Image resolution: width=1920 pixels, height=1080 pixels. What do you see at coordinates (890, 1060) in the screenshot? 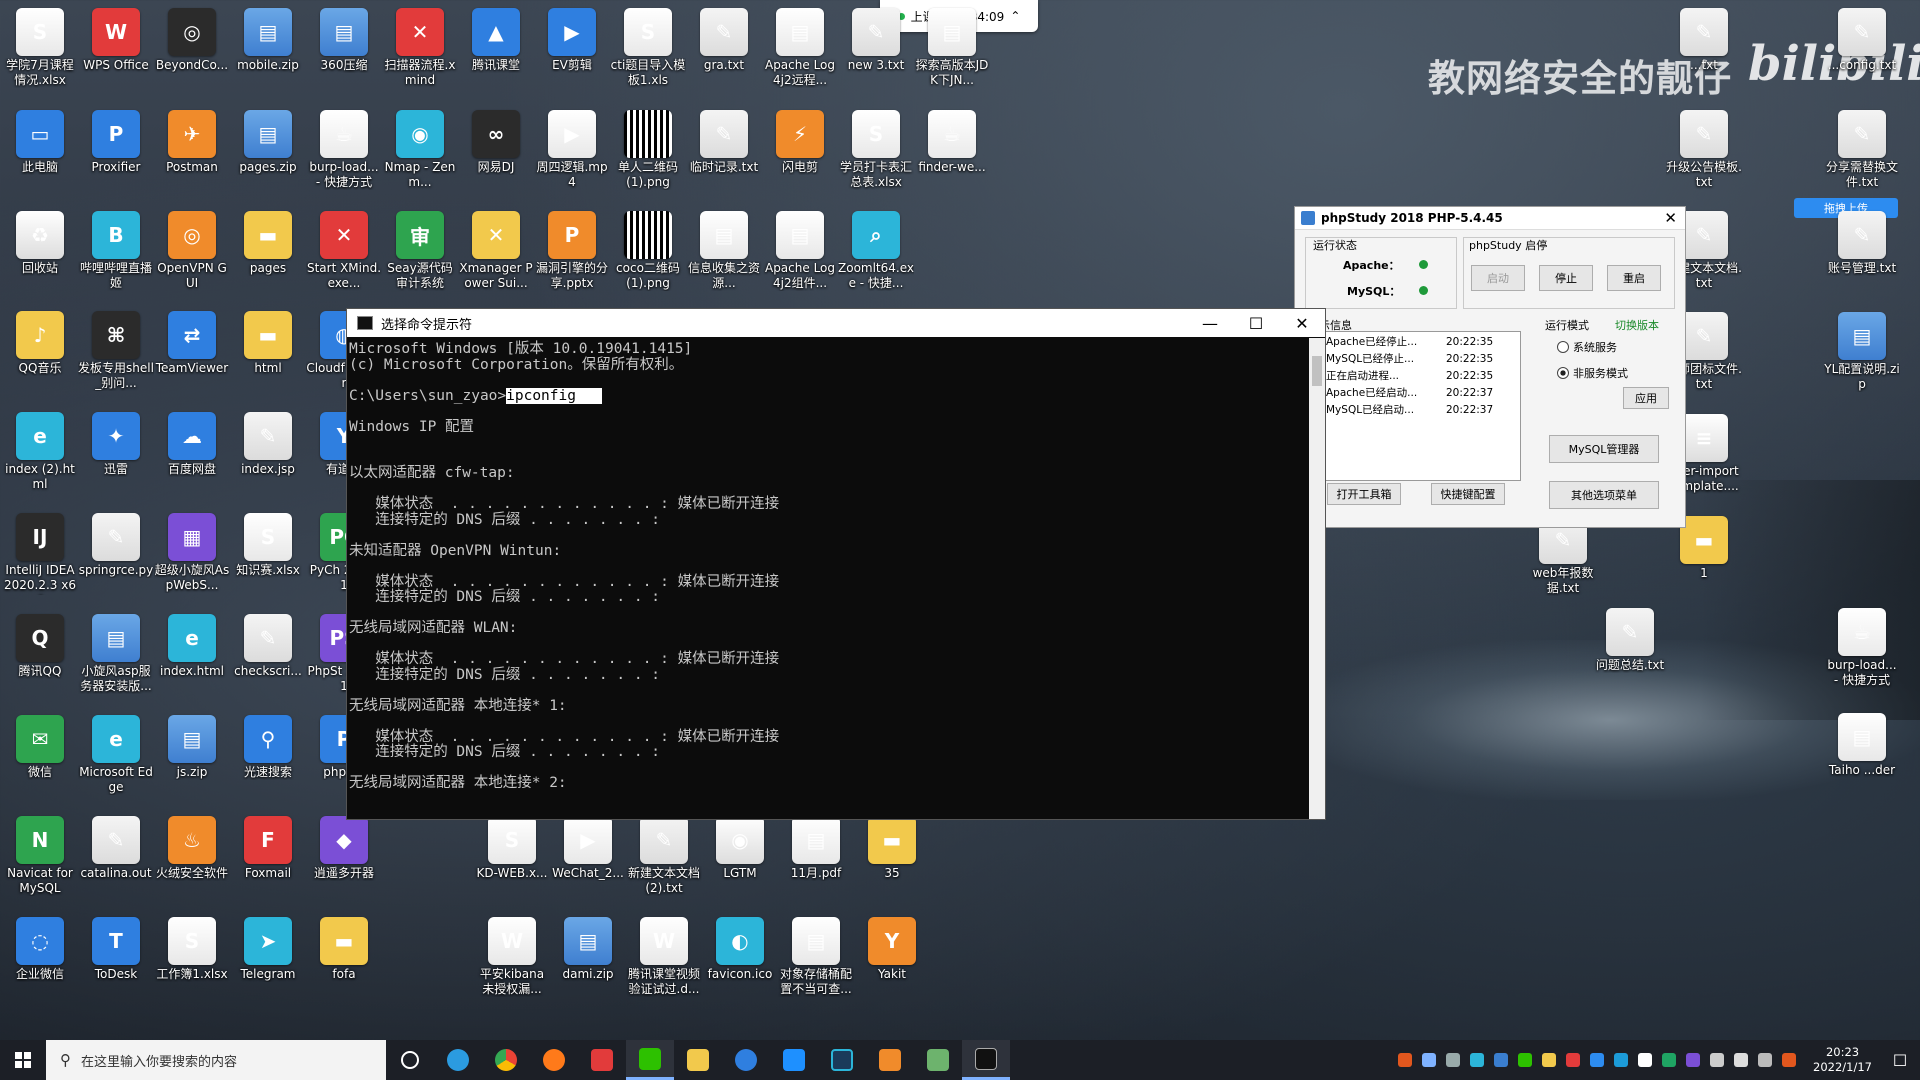
I see `taskbar-app-burp` at bounding box center [890, 1060].